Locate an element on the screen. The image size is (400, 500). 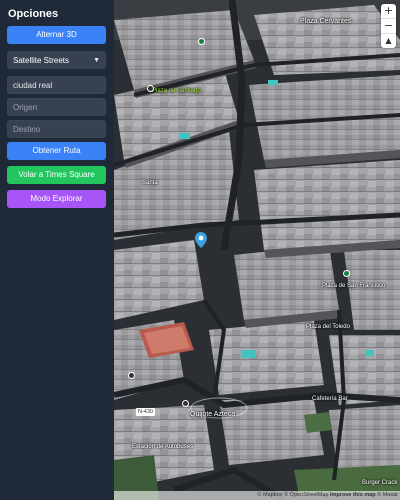
poi-plaza-icon is located at coordinates (346, 273).